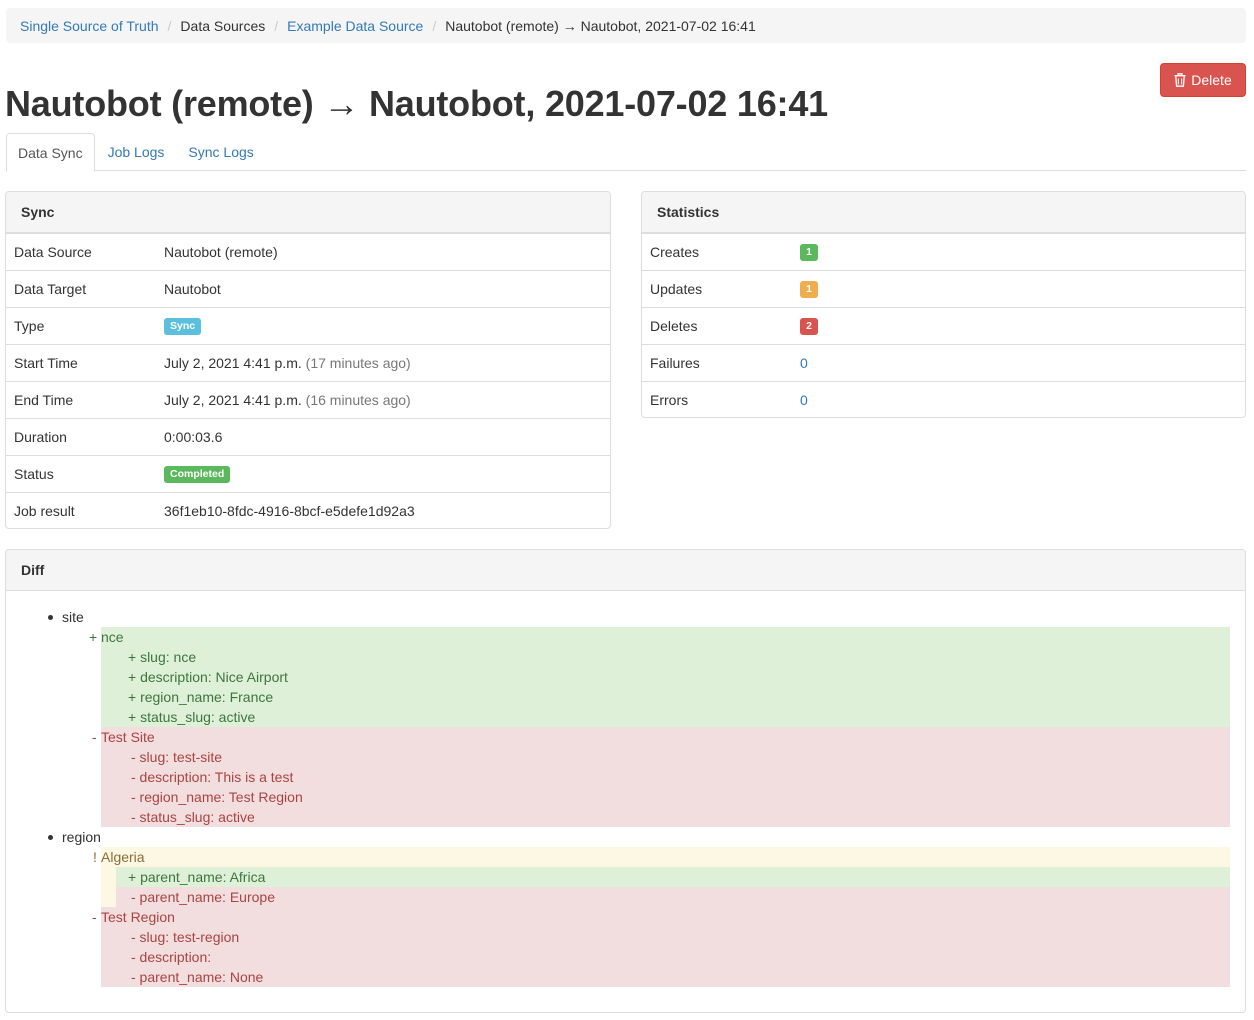  What do you see at coordinates (223, 25) in the screenshot?
I see `breadcrumb-item-data-sources: Data Sources` at bounding box center [223, 25].